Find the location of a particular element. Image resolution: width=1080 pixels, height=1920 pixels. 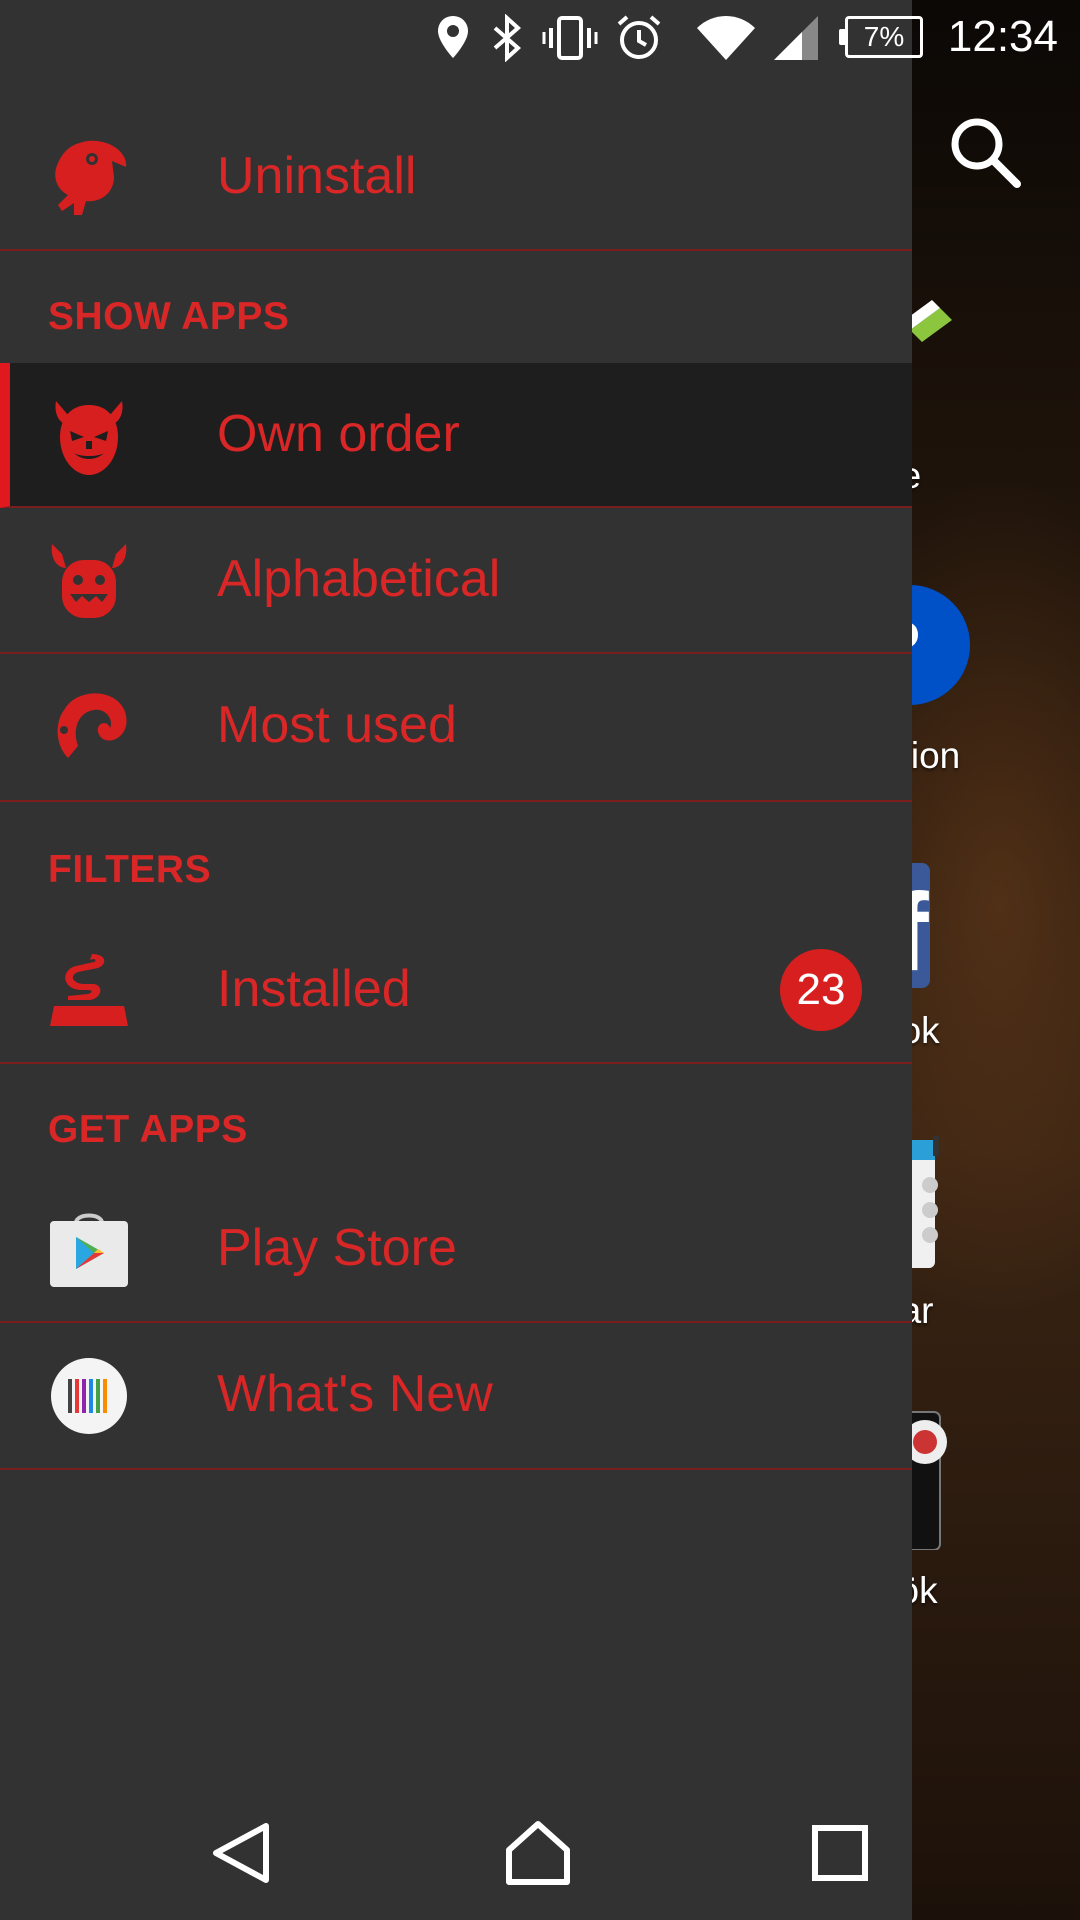

own-order-label: Own order is located at coordinates (338, 434).